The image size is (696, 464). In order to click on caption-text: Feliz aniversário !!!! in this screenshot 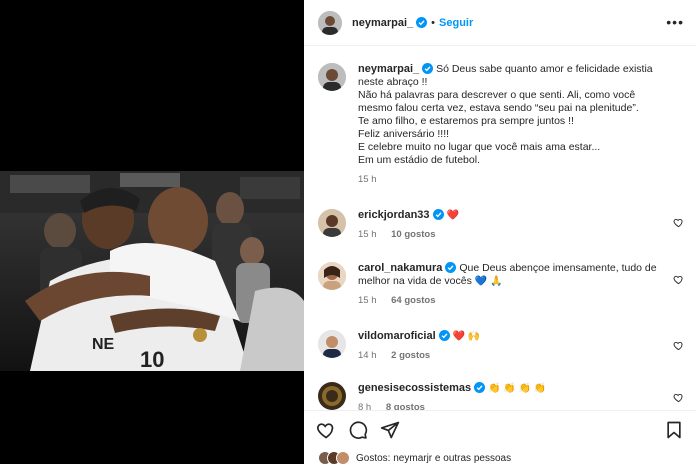, I will do `click(404, 134)`.